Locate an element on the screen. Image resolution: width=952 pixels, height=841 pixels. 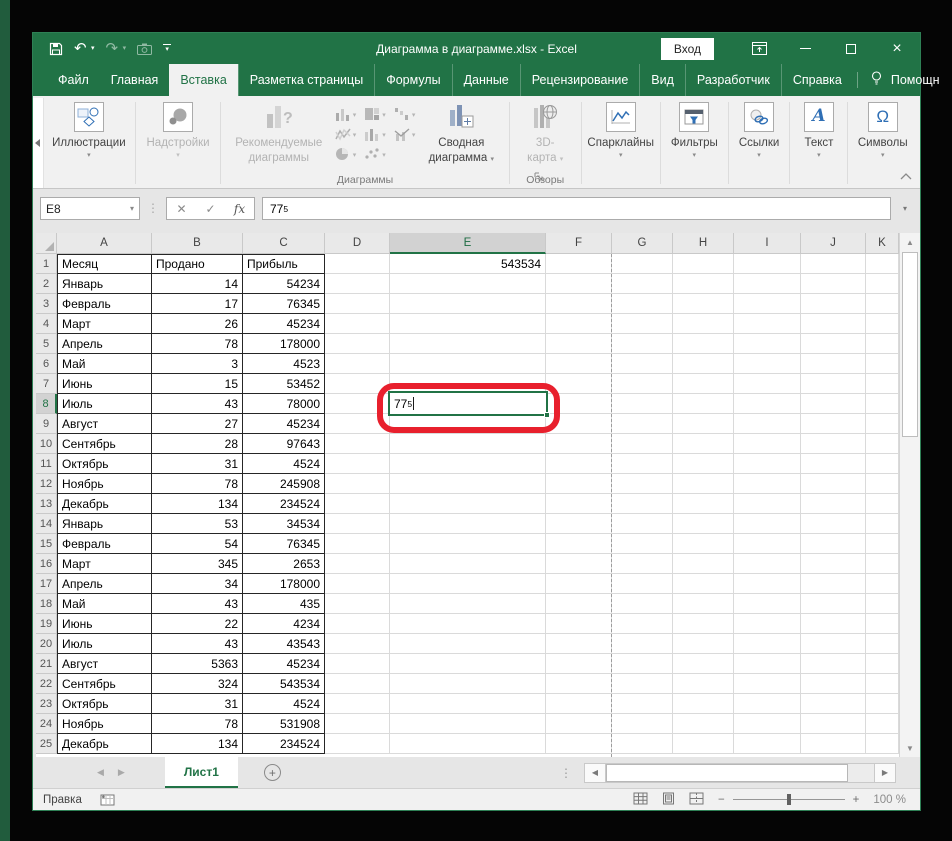
cell-J20 is located at coordinates (833, 644).